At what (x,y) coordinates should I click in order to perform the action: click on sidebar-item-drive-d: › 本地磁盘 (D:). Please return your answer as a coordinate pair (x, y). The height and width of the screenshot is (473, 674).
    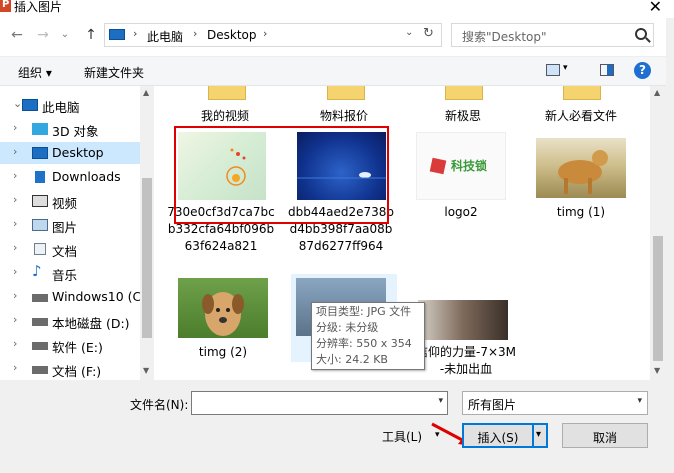
    Looking at the image, I should click on (70, 321).